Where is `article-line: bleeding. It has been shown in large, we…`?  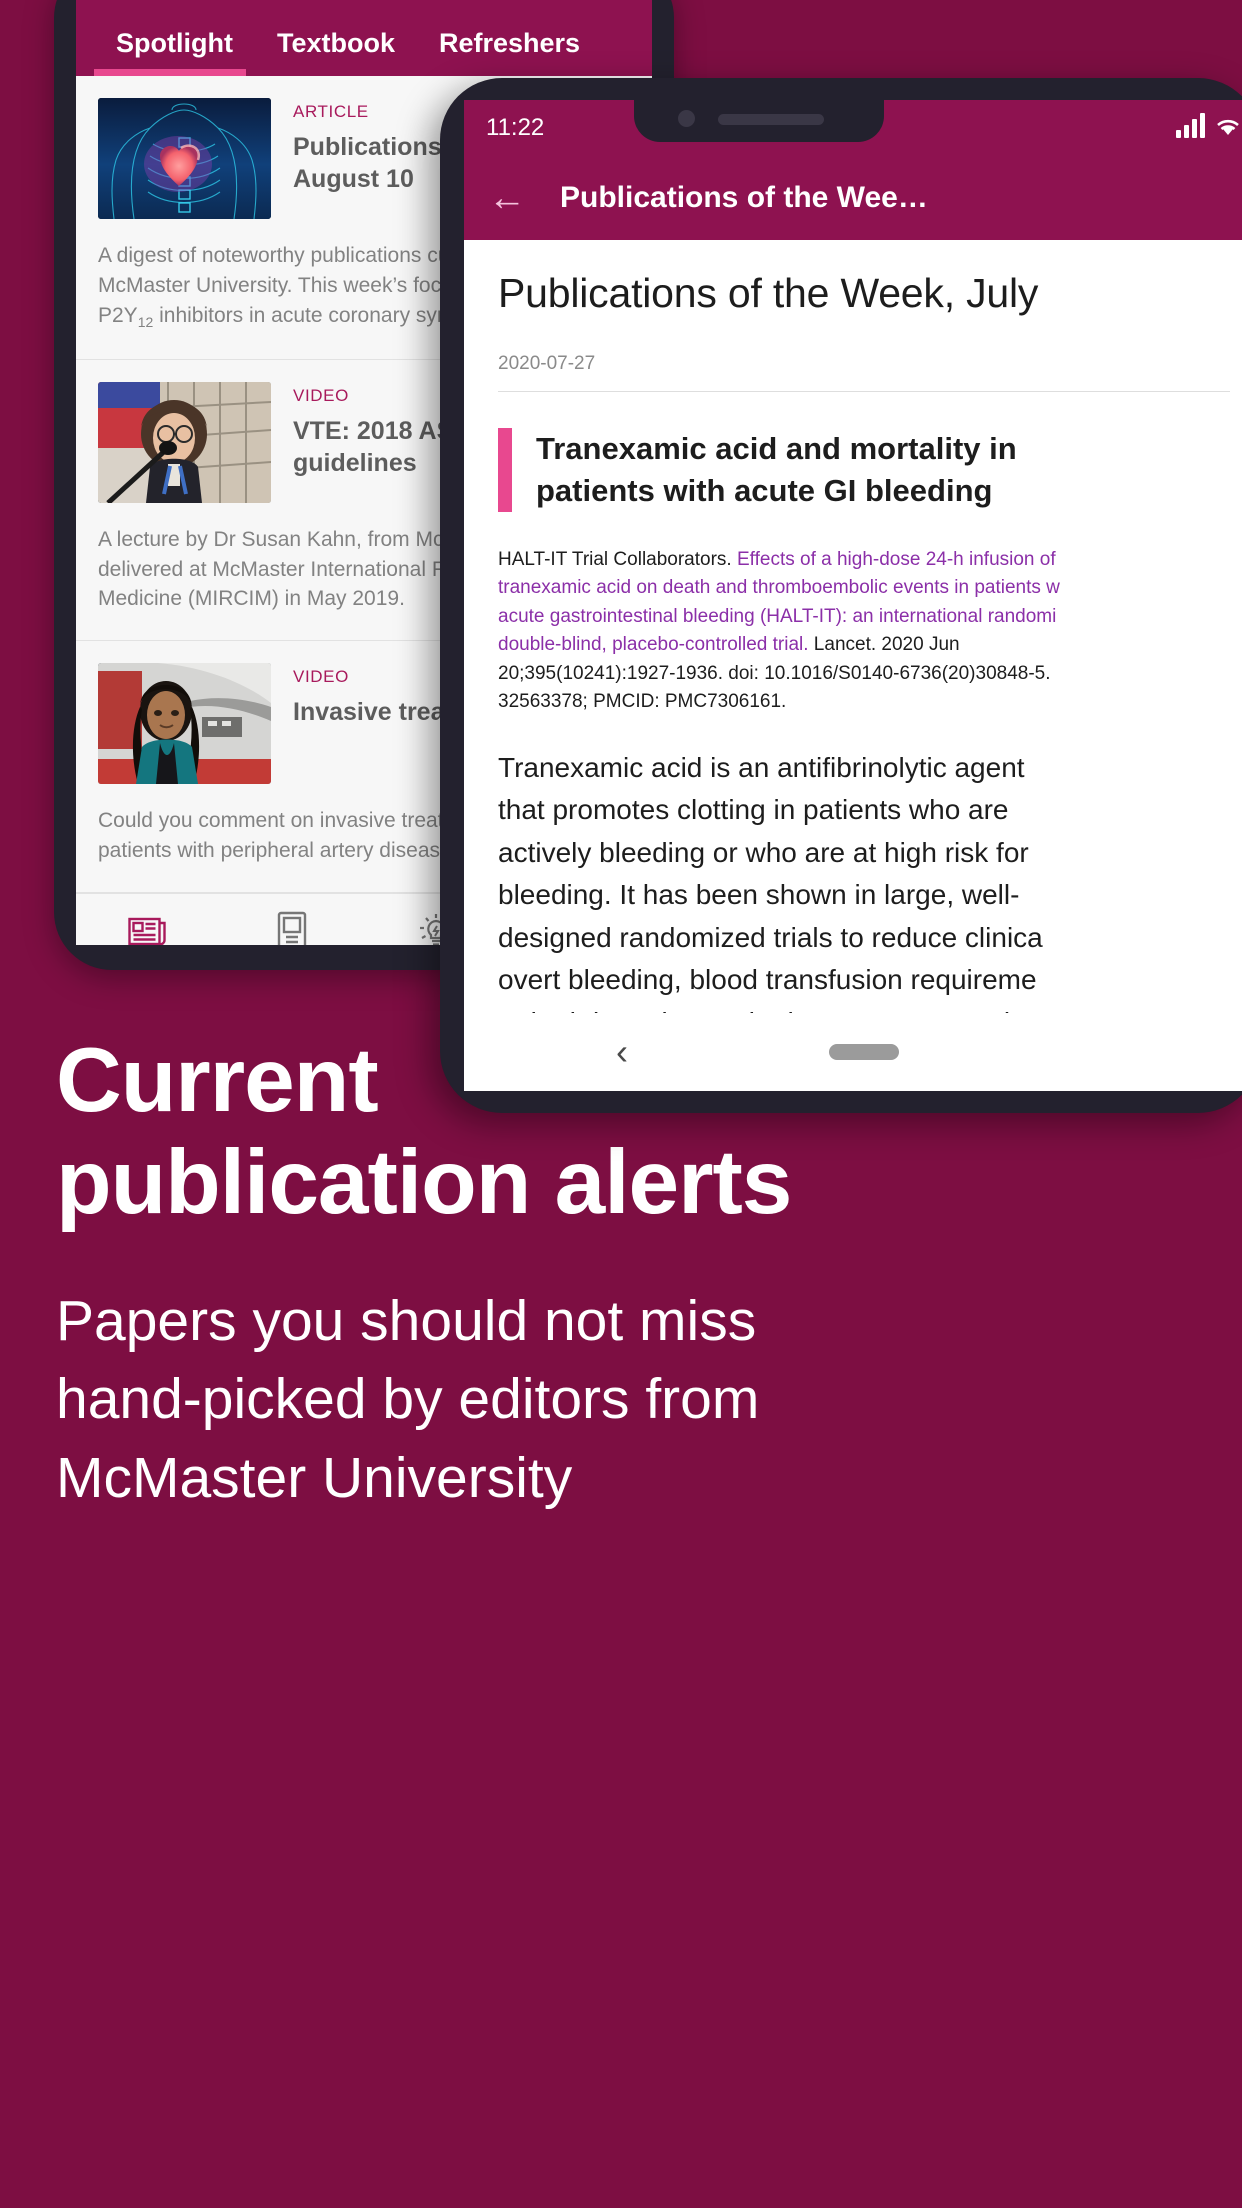 article-line: bleeding. It has been shown in large, we… is located at coordinates (759, 895).